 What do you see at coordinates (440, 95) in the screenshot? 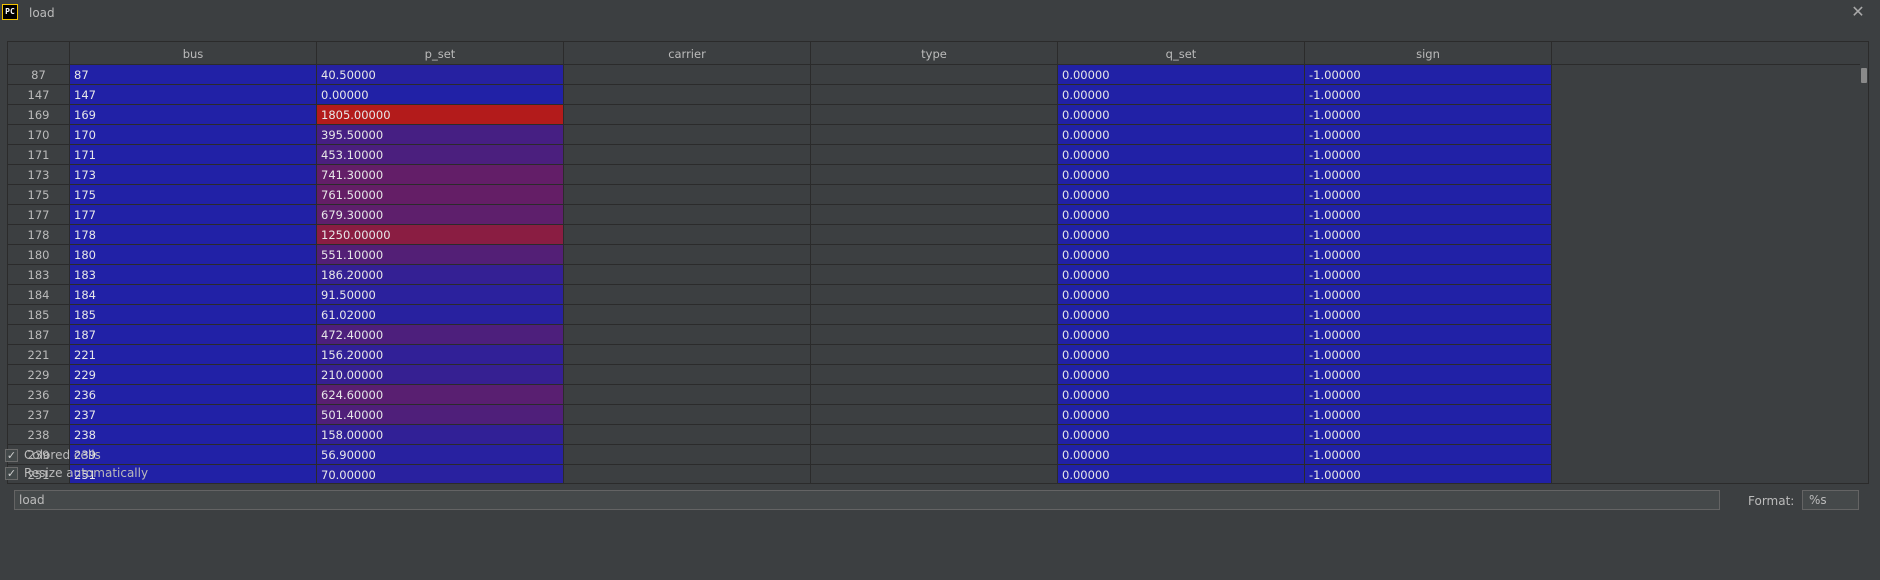
I see `cell-p-set: 0.00000` at bounding box center [440, 95].